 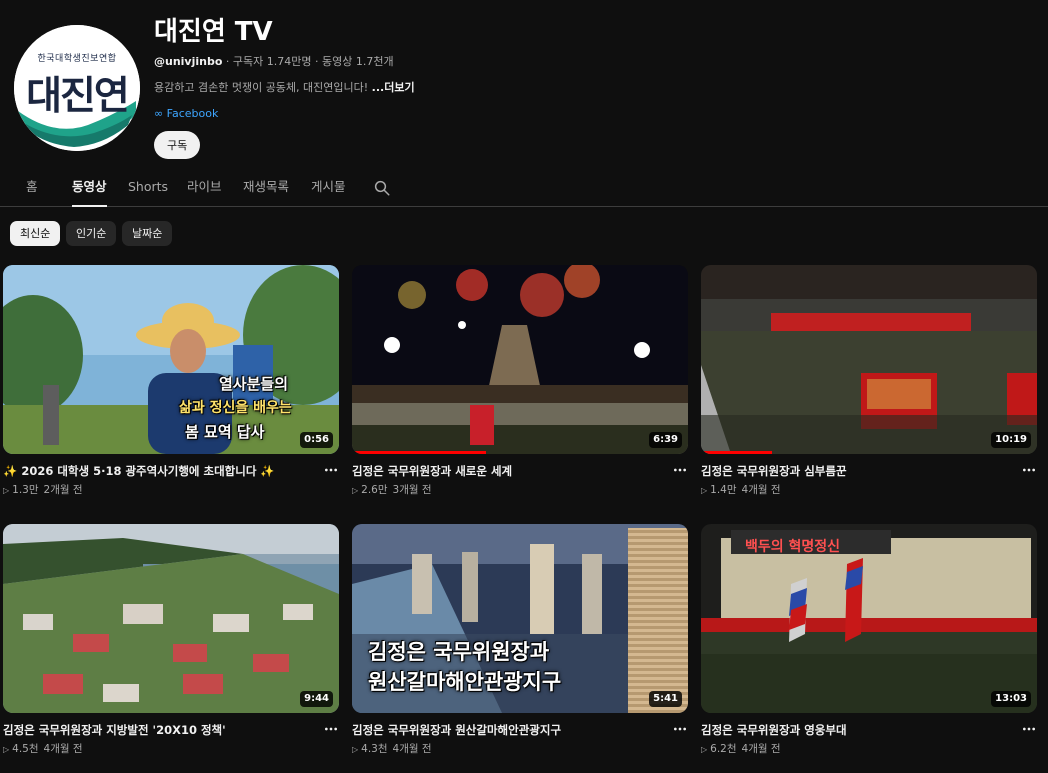 What do you see at coordinates (723, 490) in the screenshot?
I see `view-count: 1.4만` at bounding box center [723, 490].